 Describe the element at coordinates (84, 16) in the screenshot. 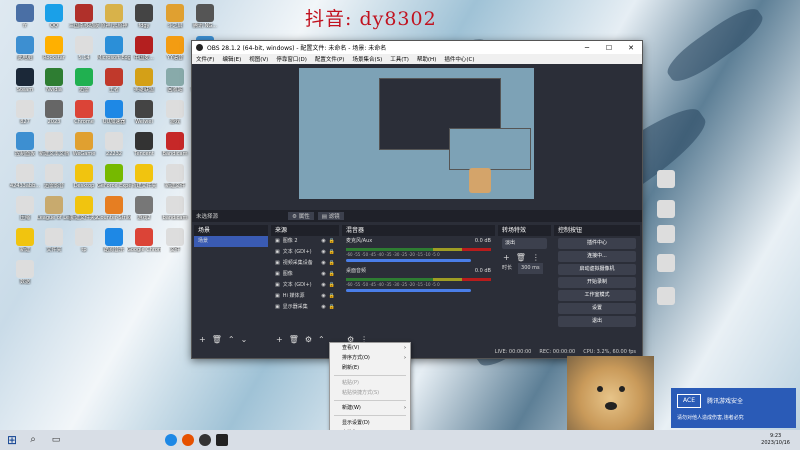

I see `desktop-icon: 三国杀移动版` at that location.